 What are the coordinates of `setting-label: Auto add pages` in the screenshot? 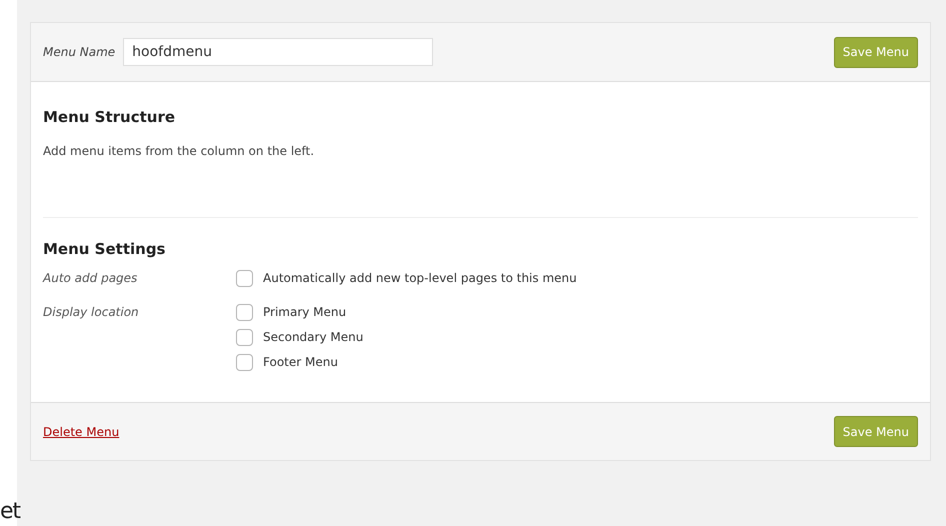 It's located at (90, 278).